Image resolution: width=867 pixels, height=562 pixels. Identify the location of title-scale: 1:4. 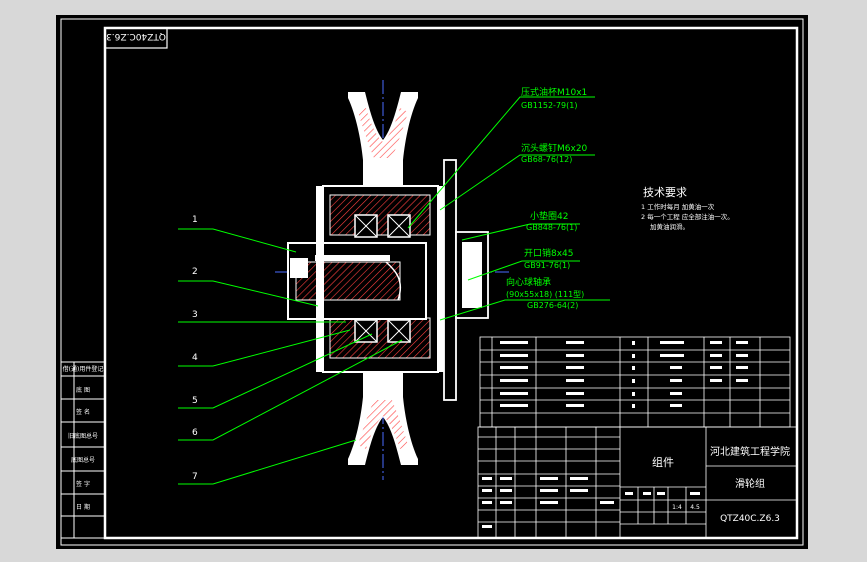
(677, 507).